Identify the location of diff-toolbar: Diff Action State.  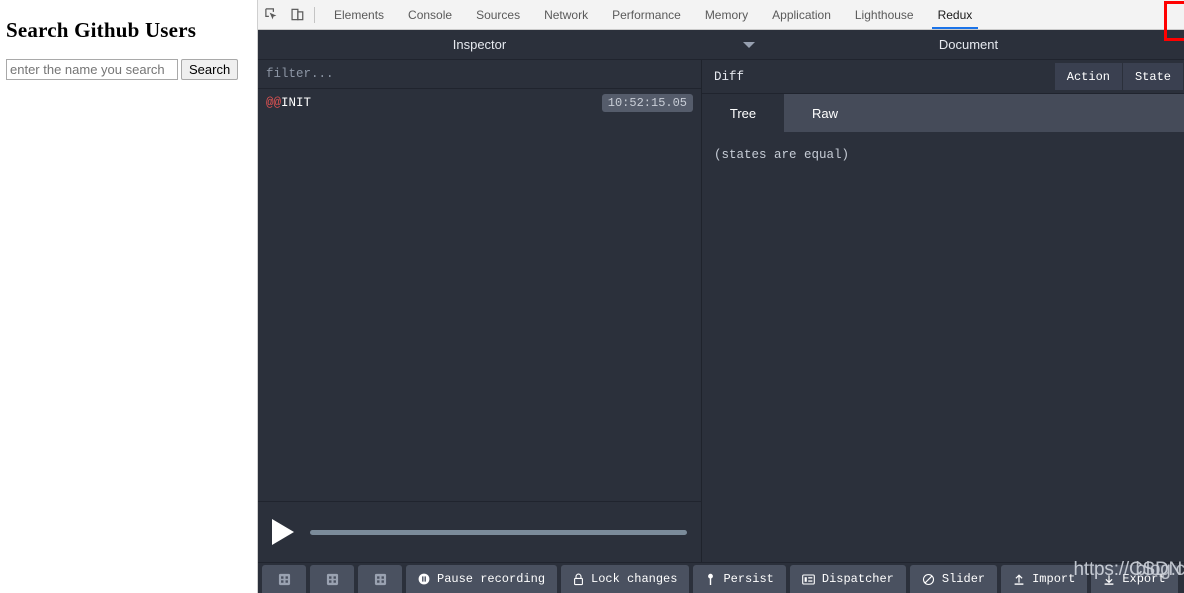
(943, 77).